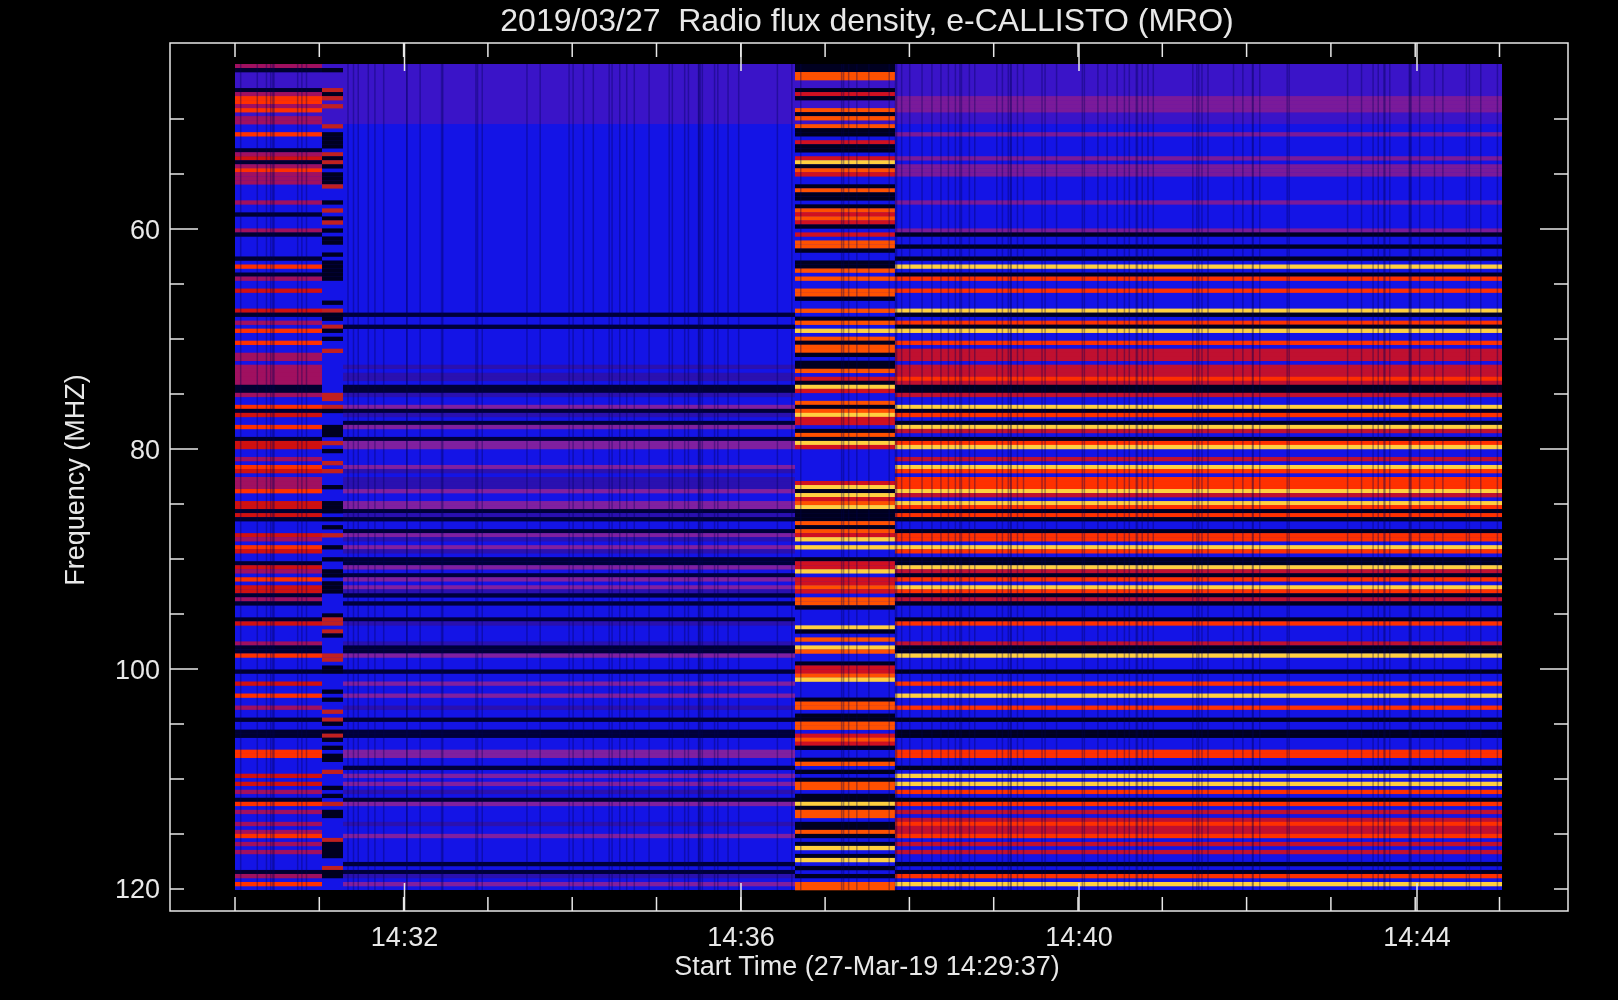 The height and width of the screenshot is (1000, 1618). What do you see at coordinates (144, 450) in the screenshot?
I see `tick-label: 80` at bounding box center [144, 450].